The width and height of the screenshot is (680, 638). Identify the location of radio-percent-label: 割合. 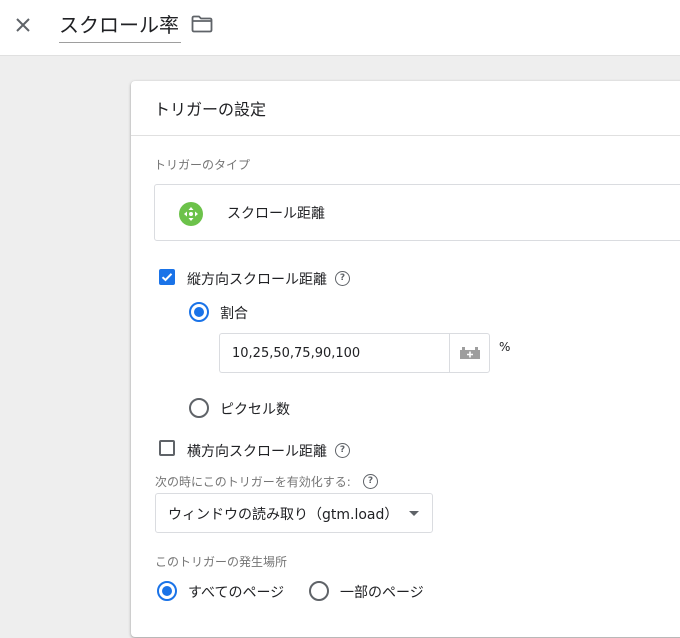
(234, 314).